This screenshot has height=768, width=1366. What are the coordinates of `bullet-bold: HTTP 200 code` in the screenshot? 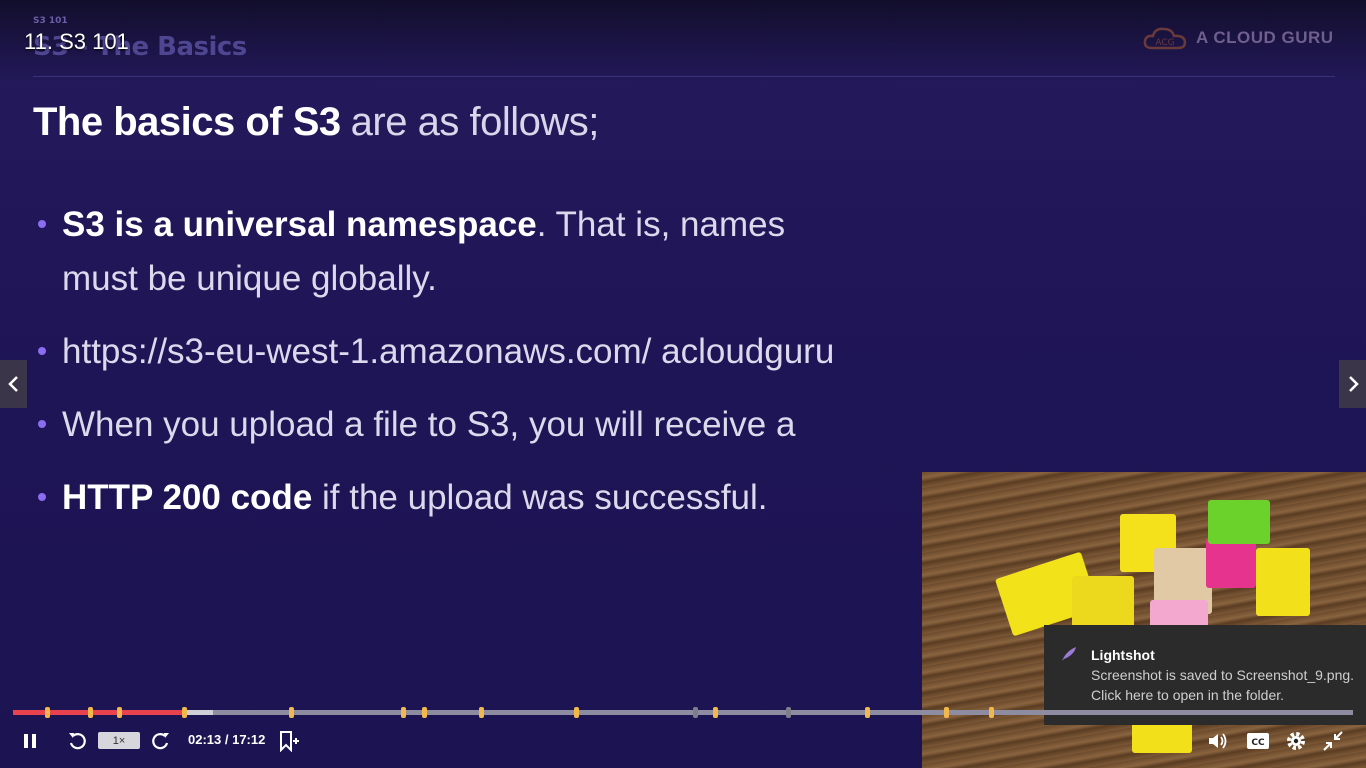 It's located at (187, 497).